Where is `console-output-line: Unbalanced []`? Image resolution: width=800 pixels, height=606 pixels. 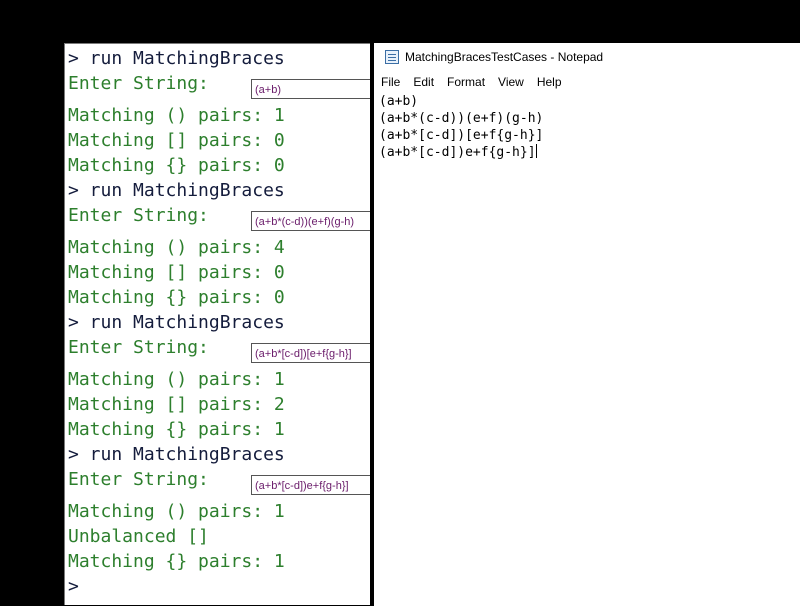
console-output-line: Unbalanced [] is located at coordinates (138, 536).